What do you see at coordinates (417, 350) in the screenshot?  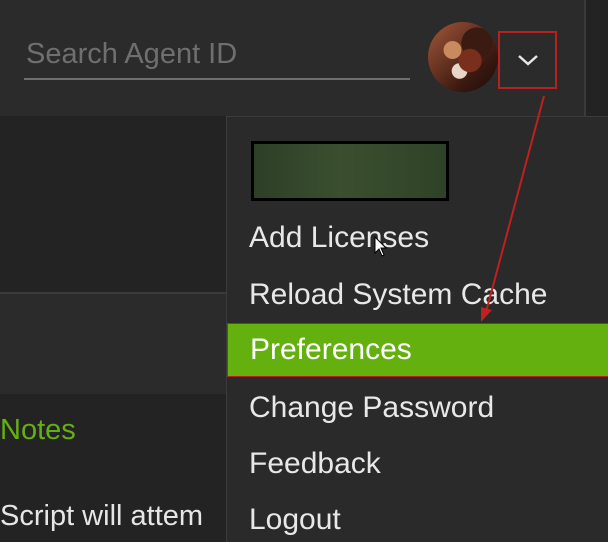 I see `menu-item-preferences: Preferences` at bounding box center [417, 350].